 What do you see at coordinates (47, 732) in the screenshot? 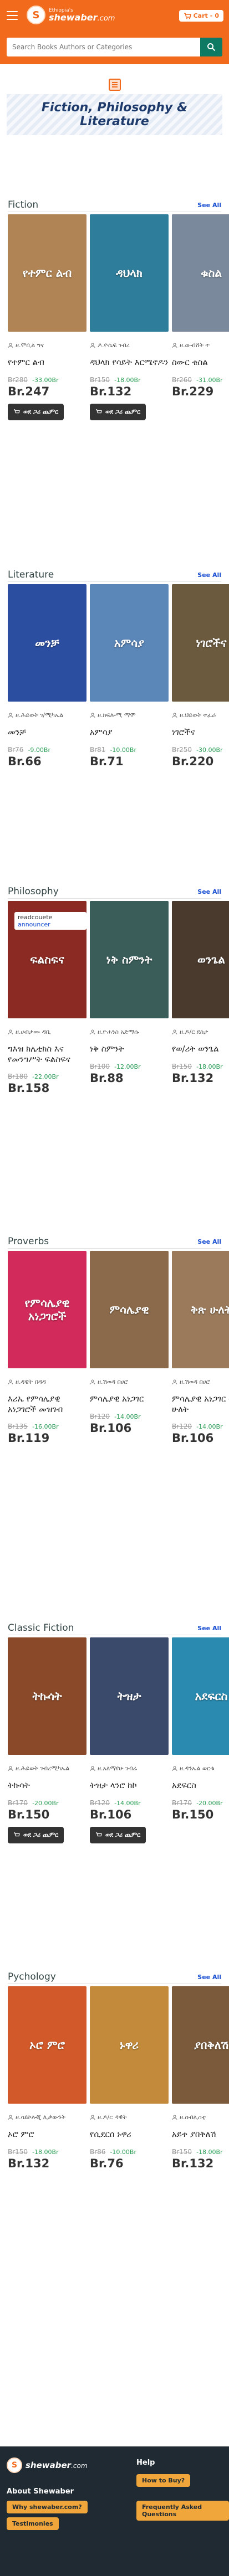
I see `book-title: መንቻ` at bounding box center [47, 732].